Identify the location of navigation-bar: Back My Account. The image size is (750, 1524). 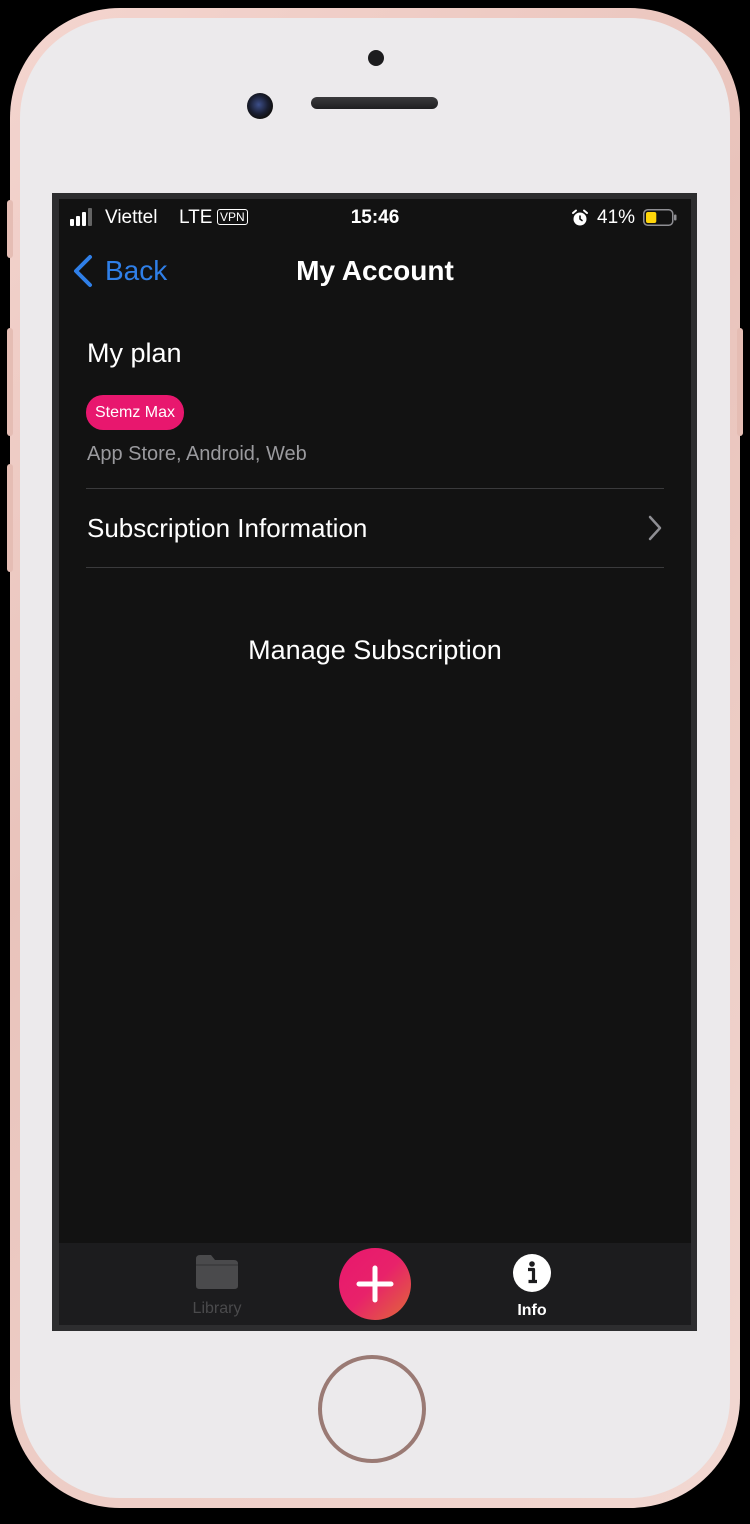
(375, 272).